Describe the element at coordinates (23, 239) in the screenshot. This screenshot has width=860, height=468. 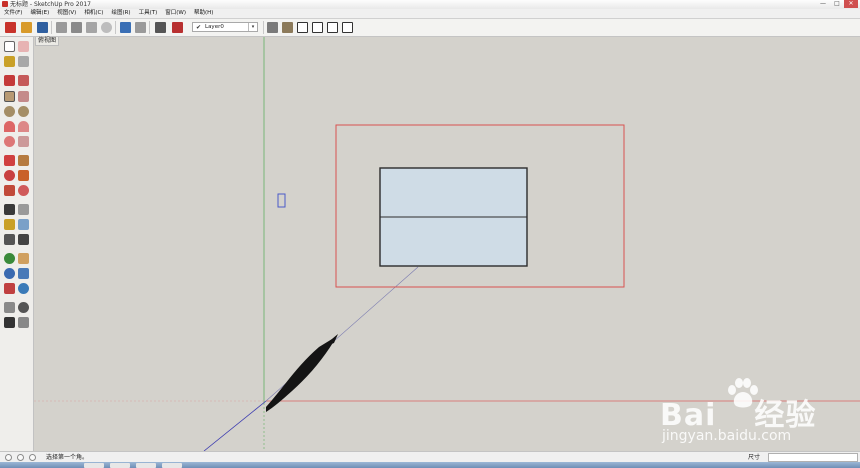
I see `3d-text-icon` at that location.